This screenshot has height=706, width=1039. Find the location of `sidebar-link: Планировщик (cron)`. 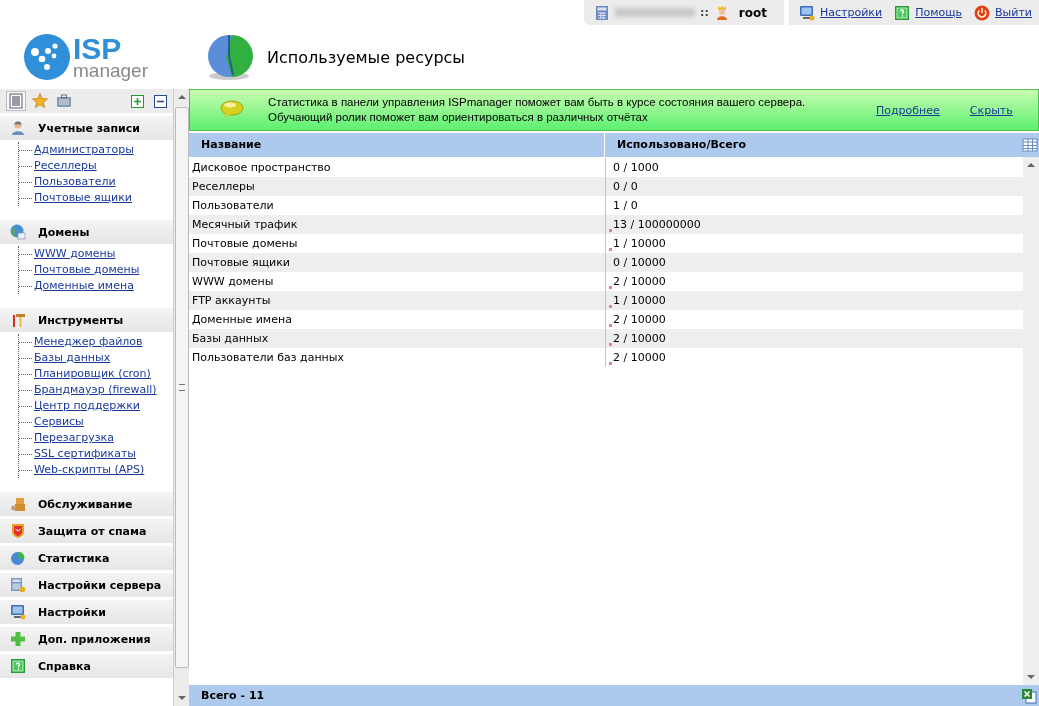

sidebar-link: Планировщик (cron) is located at coordinates (92, 373).